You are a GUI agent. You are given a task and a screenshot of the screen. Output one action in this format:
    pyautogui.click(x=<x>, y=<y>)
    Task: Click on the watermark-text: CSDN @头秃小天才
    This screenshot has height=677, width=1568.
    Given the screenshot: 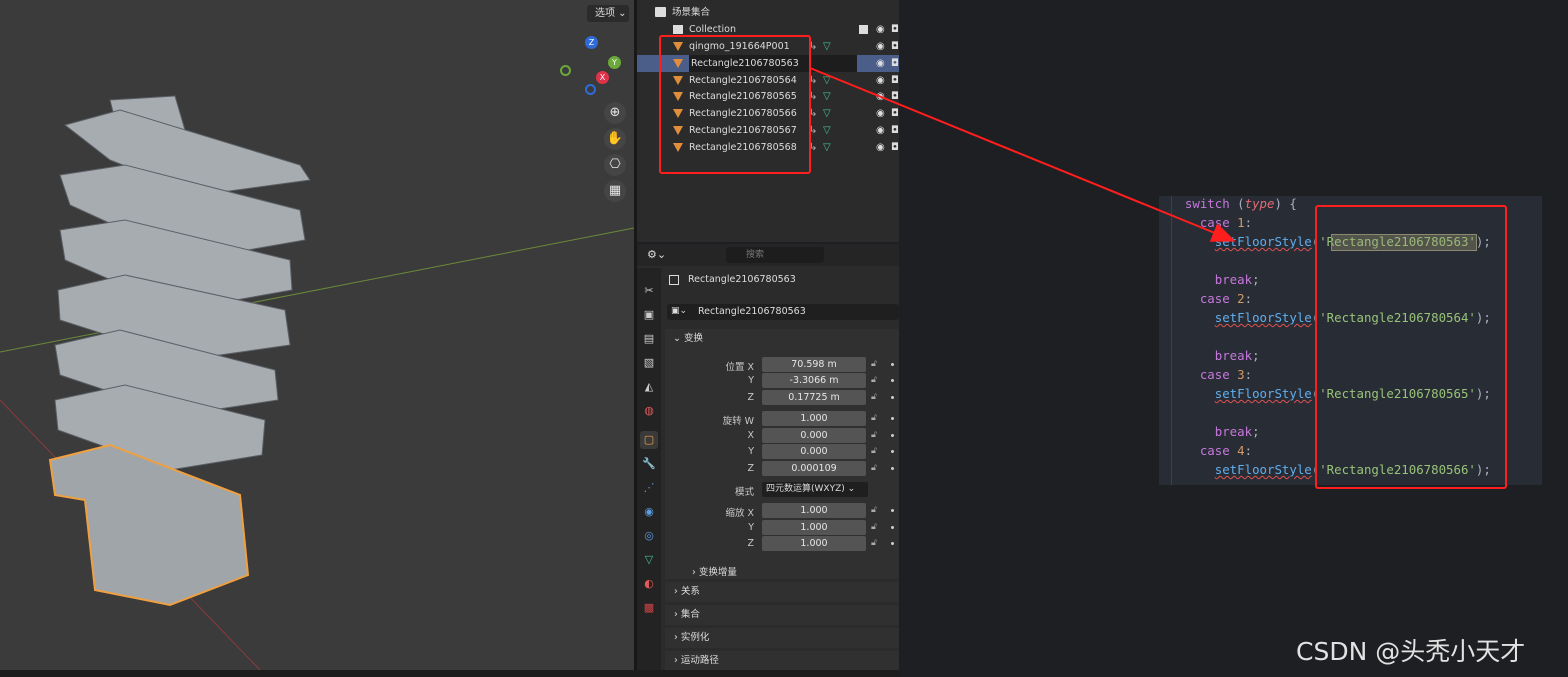 What is the action you would take?
    pyautogui.click(x=1411, y=651)
    